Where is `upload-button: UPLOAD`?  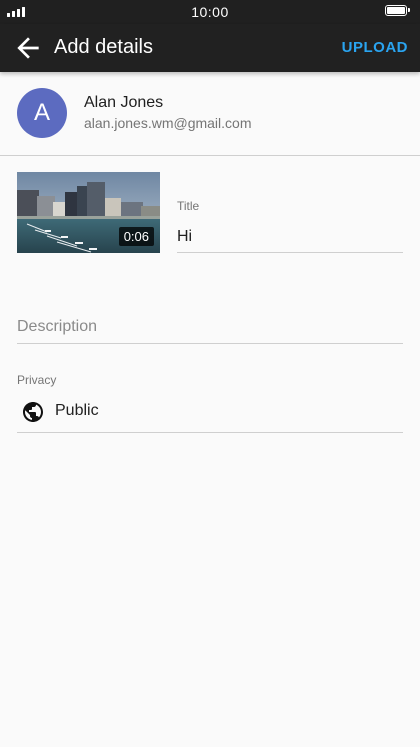
upload-button: UPLOAD is located at coordinates (375, 47).